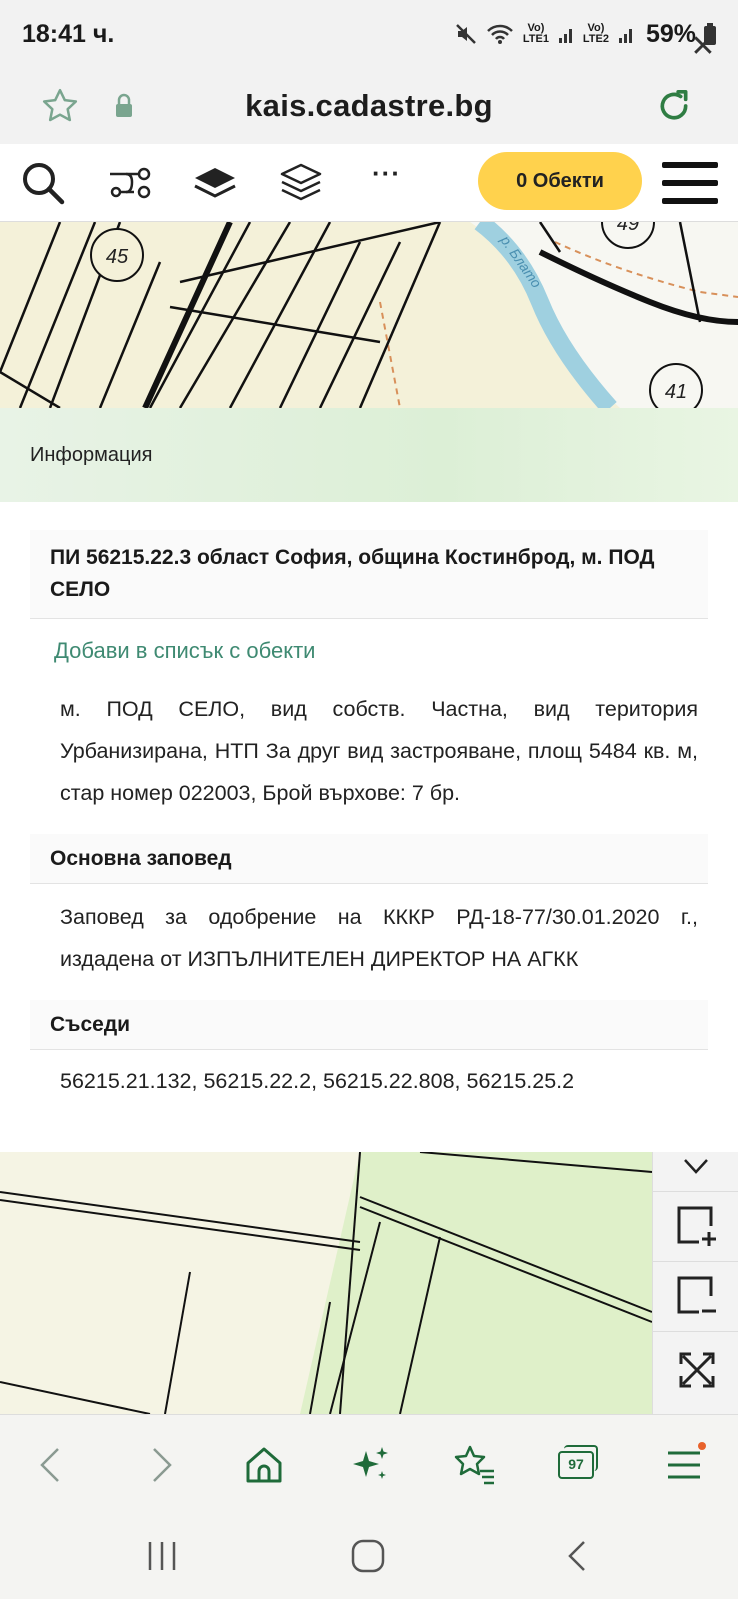 This screenshot has height=1599, width=738. What do you see at coordinates (703, 47) in the screenshot?
I see `close-icon: ✕` at bounding box center [703, 47].